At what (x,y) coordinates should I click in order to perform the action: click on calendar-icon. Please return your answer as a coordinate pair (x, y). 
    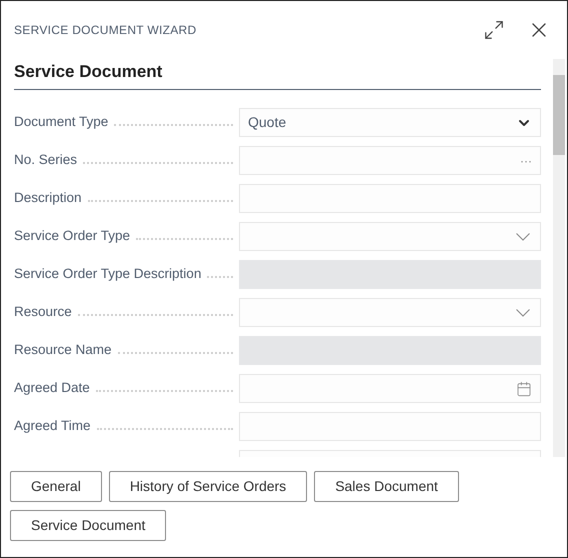
    Looking at the image, I should click on (524, 388).